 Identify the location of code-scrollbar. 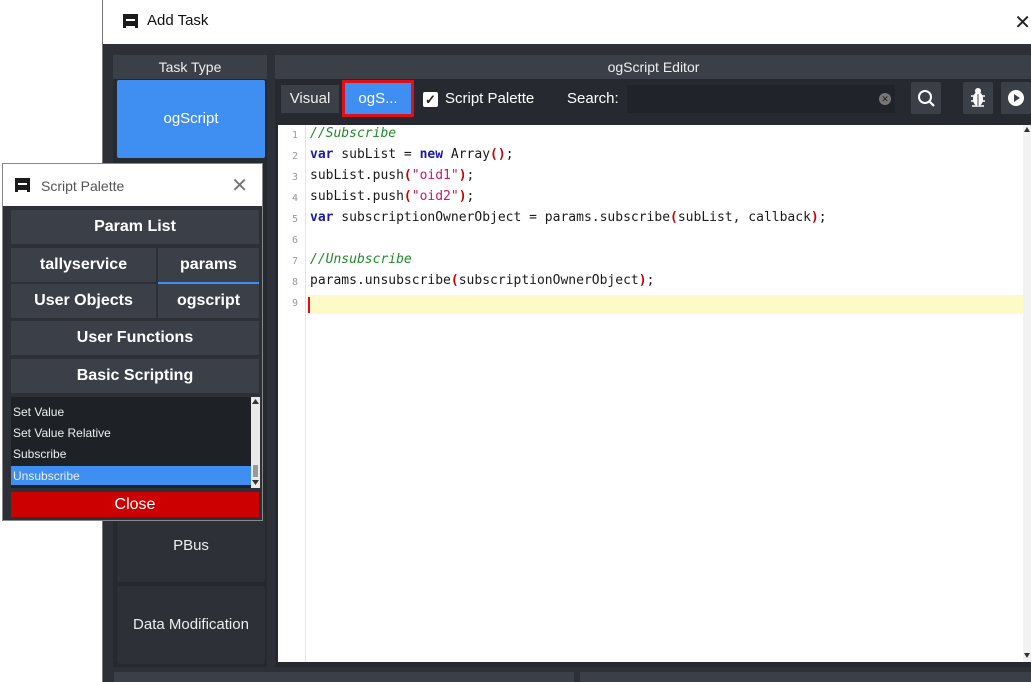
(1027, 393).